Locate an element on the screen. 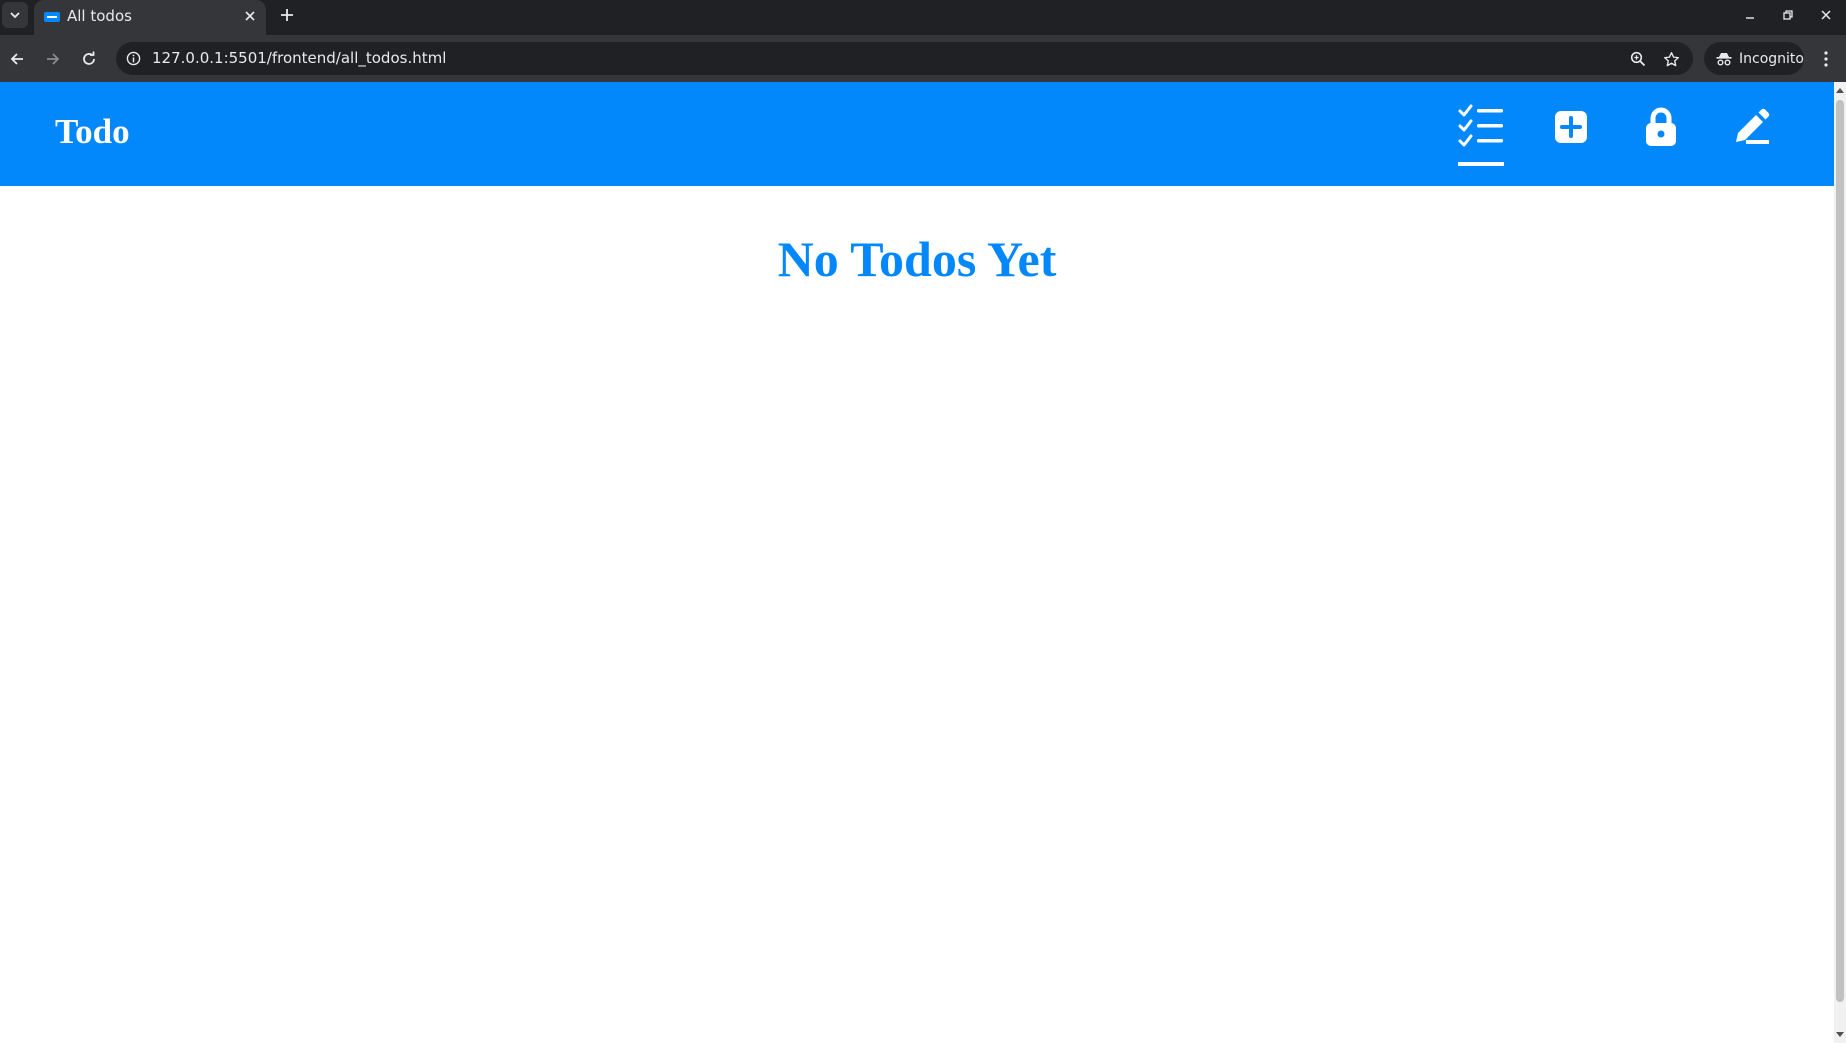 This screenshot has width=1846, height=1043. close-window-icon is located at coordinates (1826, 15).